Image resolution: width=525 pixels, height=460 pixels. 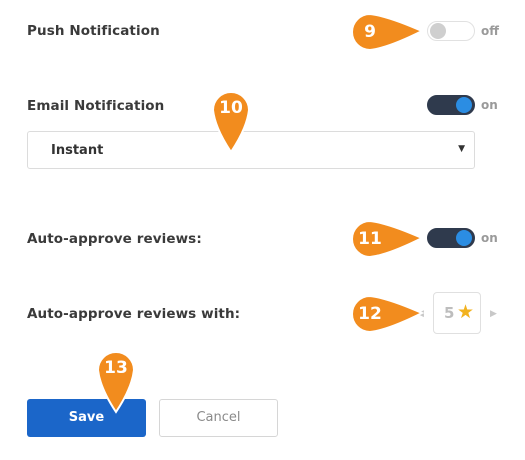 What do you see at coordinates (451, 31) in the screenshot?
I see `push-notification-toggle` at bounding box center [451, 31].